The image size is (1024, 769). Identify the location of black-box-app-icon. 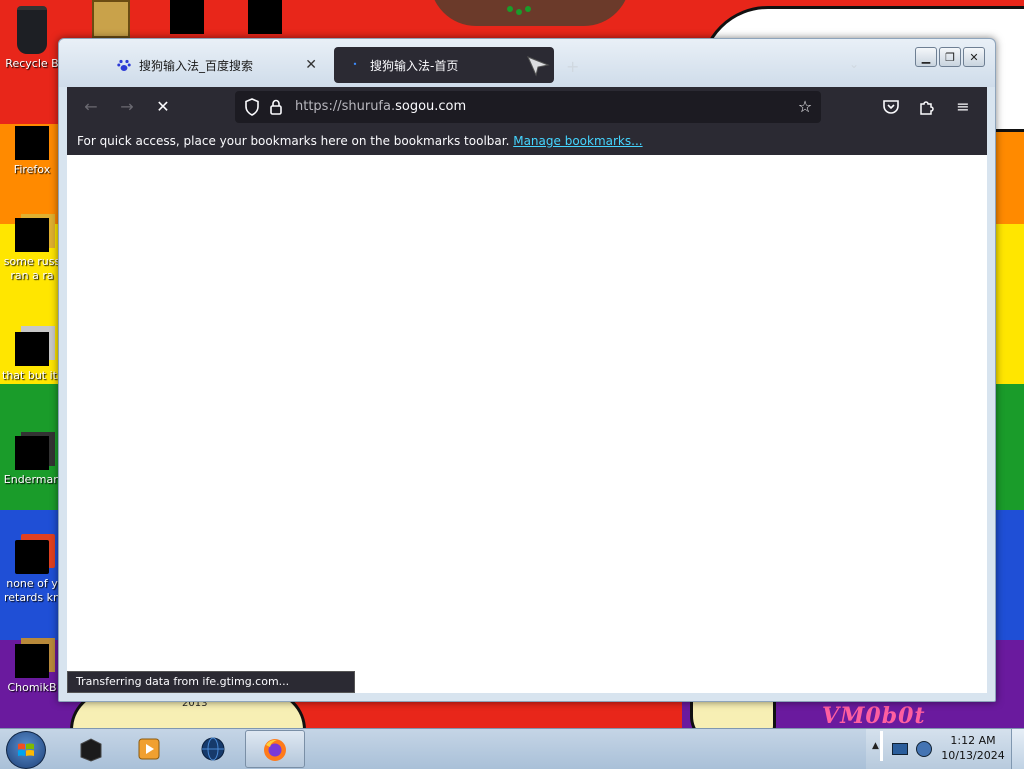
(91, 750).